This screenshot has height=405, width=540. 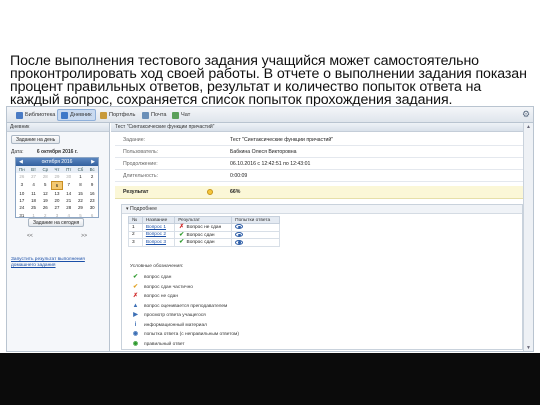 I want to click on today-button: Задание на сегодня, so click(x=56, y=222).